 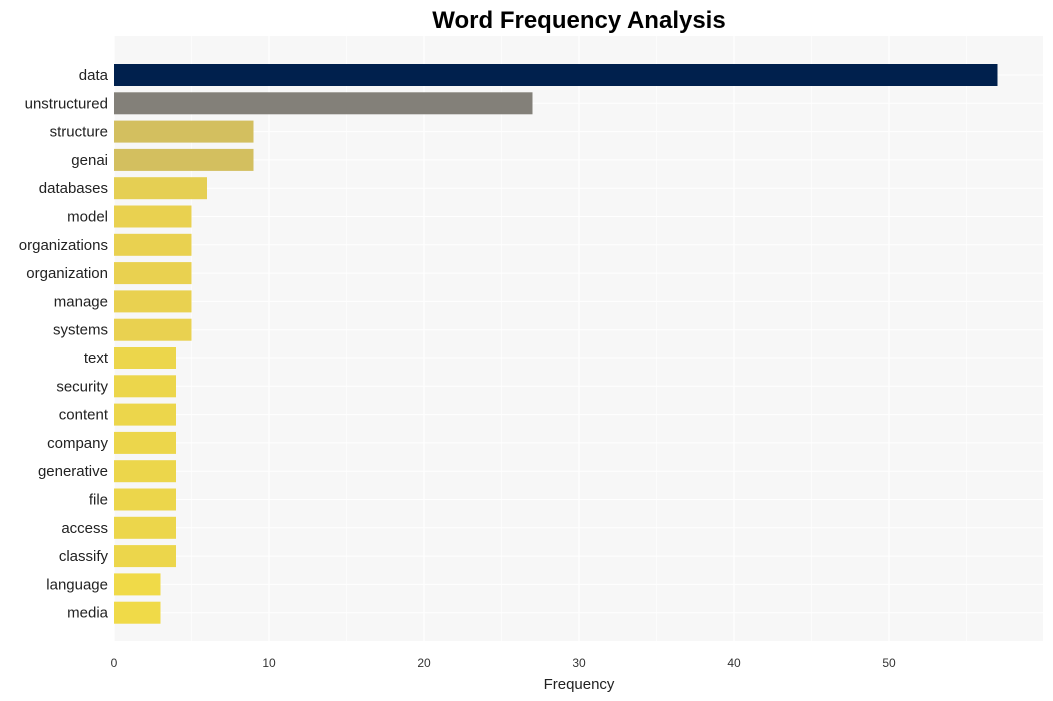 I want to click on y-label-text: text, so click(x=96, y=358).